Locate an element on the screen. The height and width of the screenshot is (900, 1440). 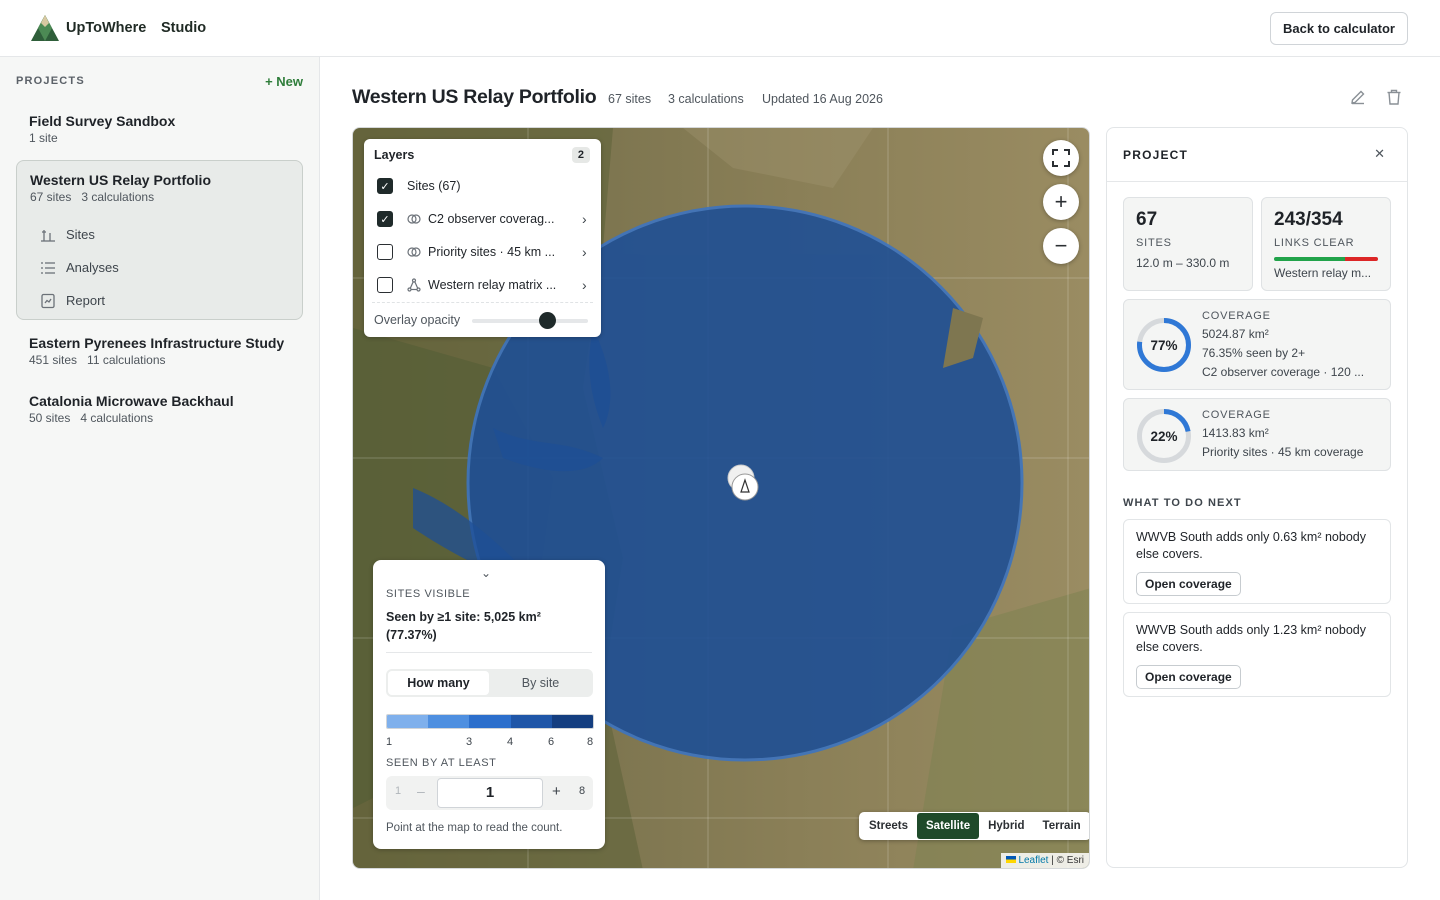
fullscreen-icon is located at coordinates (1061, 158).